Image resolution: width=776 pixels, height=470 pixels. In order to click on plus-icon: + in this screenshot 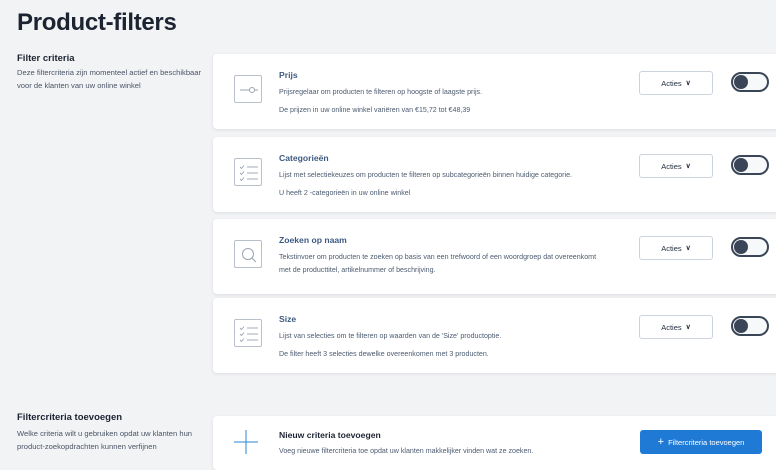, I will do `click(661, 442)`.